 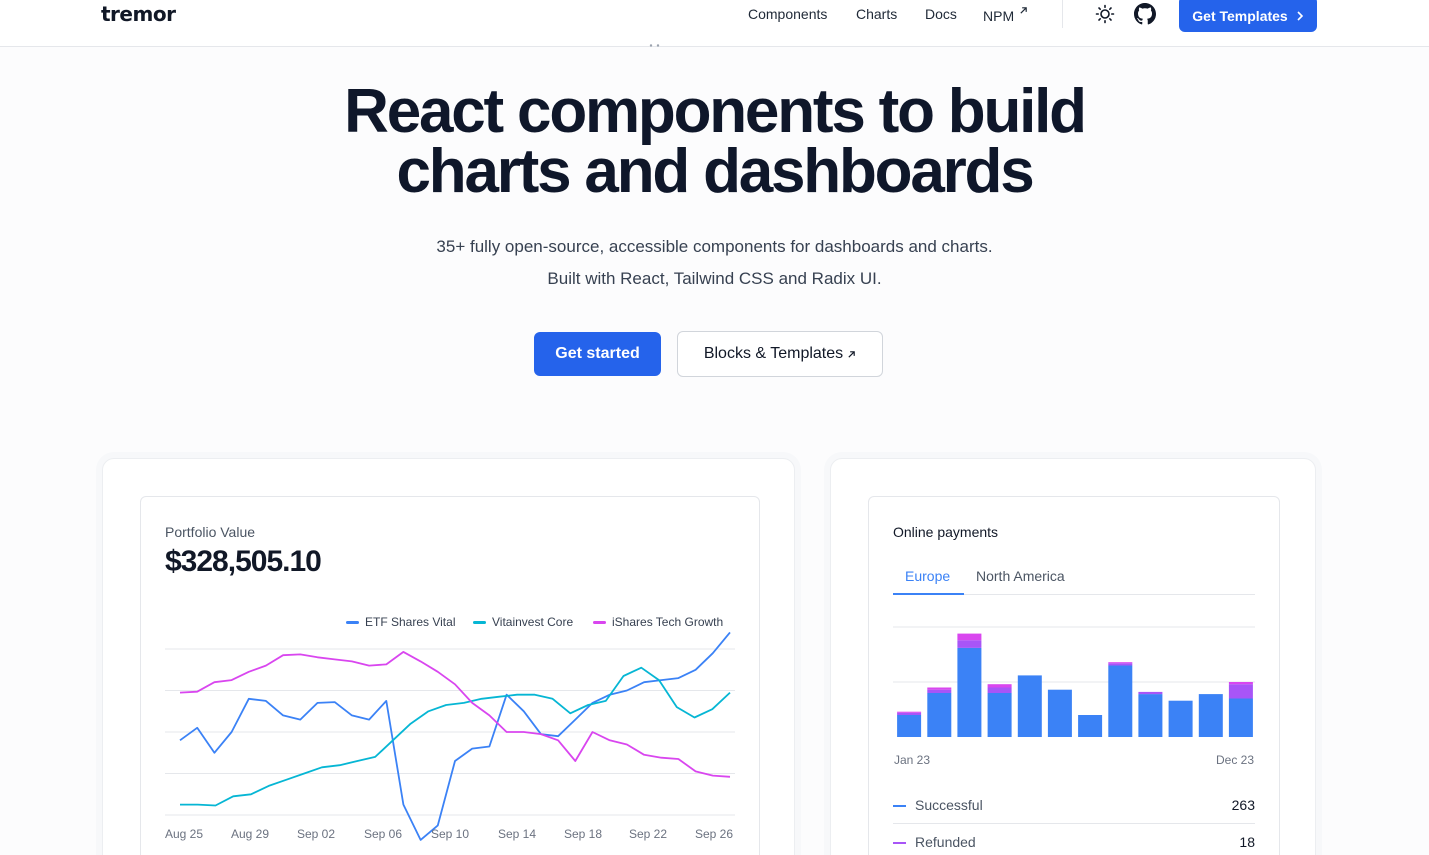 What do you see at coordinates (1020, 576) in the screenshot?
I see `tab-north-america: North America` at bounding box center [1020, 576].